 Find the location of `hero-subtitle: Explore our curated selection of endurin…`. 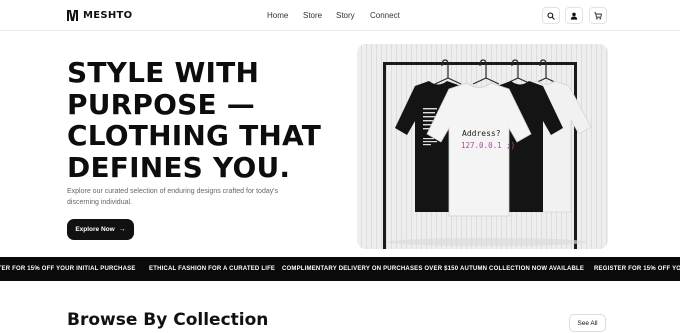

hero-subtitle: Explore our curated selection of endurin… is located at coordinates (173, 197).